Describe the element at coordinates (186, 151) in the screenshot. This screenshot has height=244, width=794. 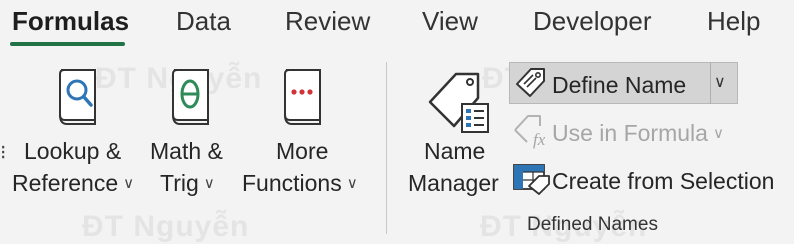
I see `math-label-line1: Math &` at that location.